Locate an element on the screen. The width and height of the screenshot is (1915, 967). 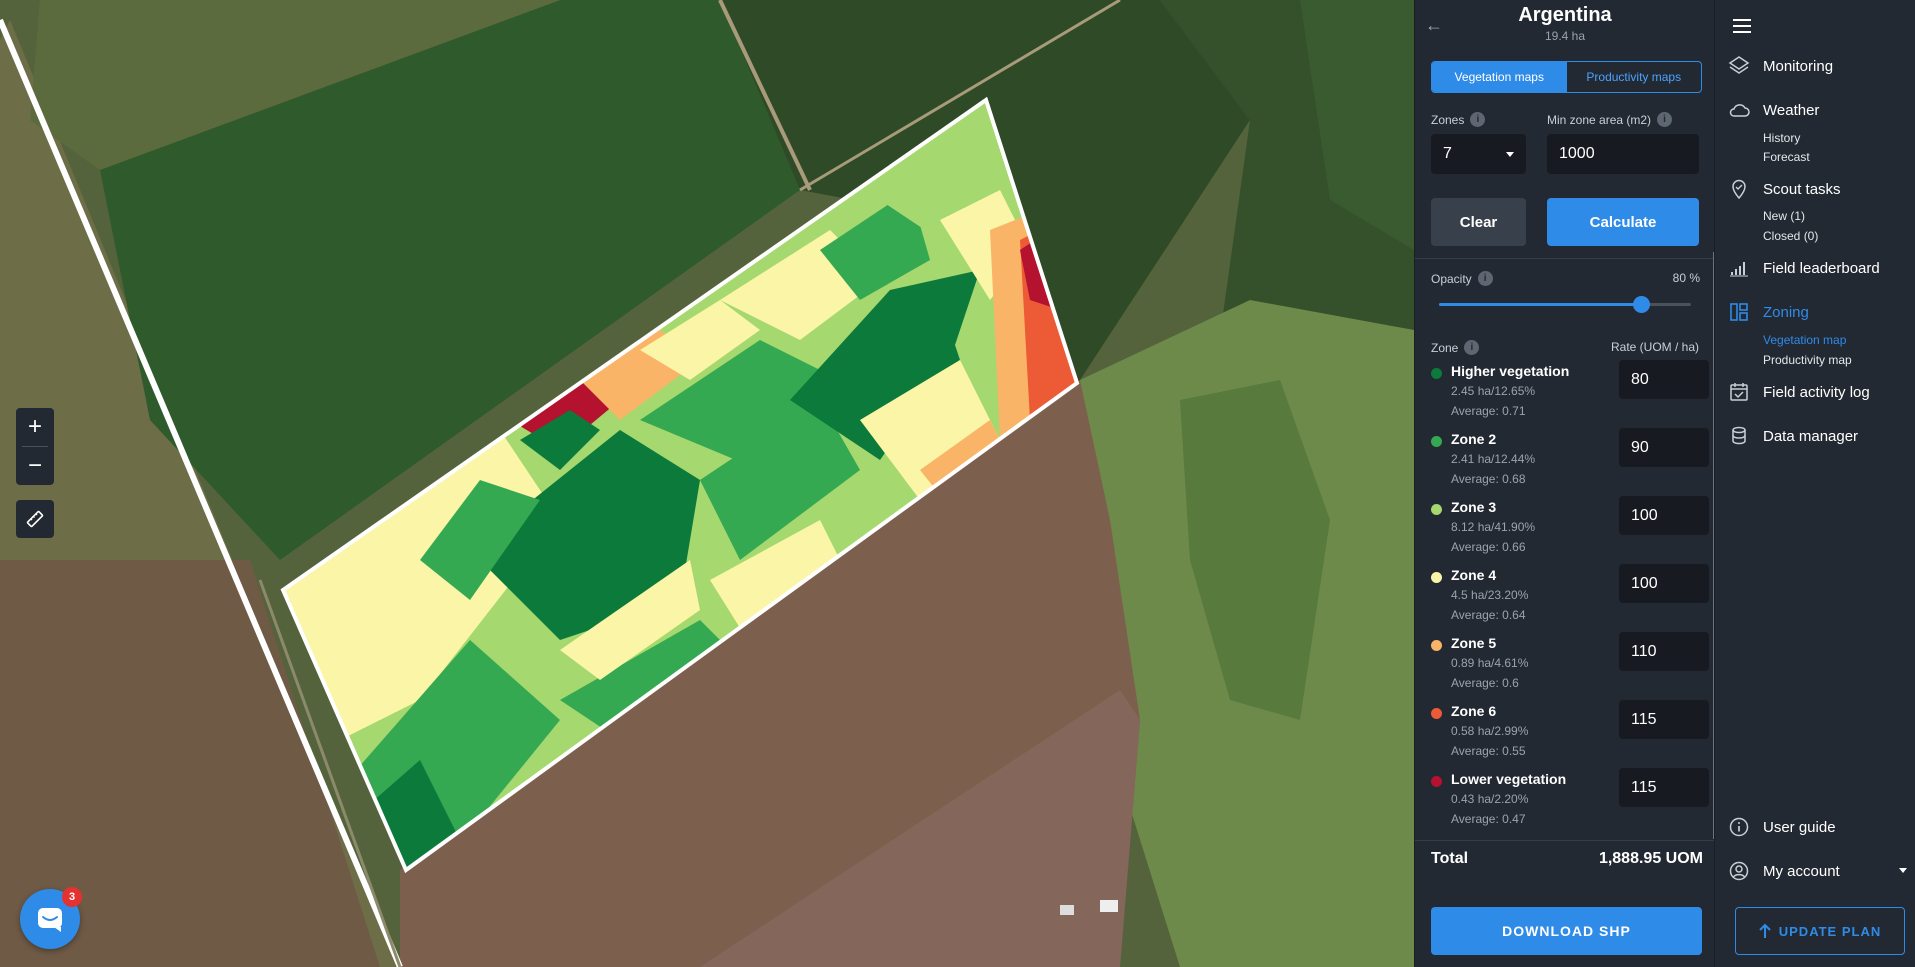
nav-label: User guide is located at coordinates (1799, 827).